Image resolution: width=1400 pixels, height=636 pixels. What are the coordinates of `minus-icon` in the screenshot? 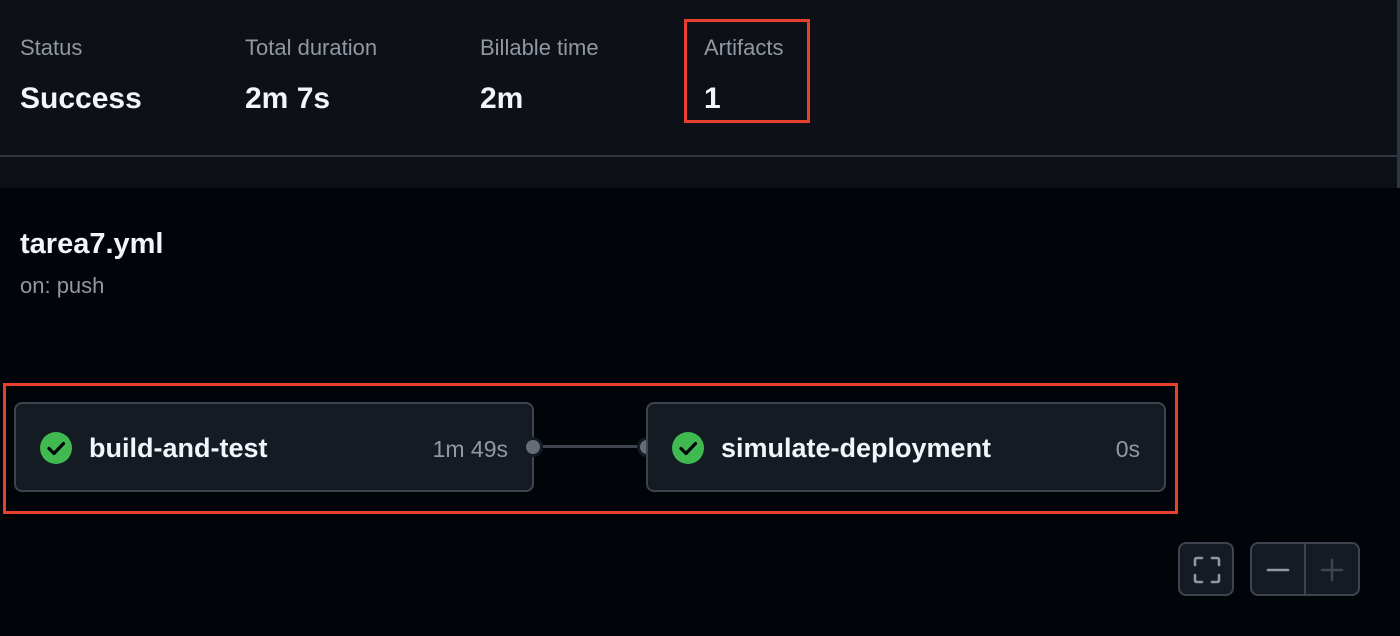 It's located at (1278, 570).